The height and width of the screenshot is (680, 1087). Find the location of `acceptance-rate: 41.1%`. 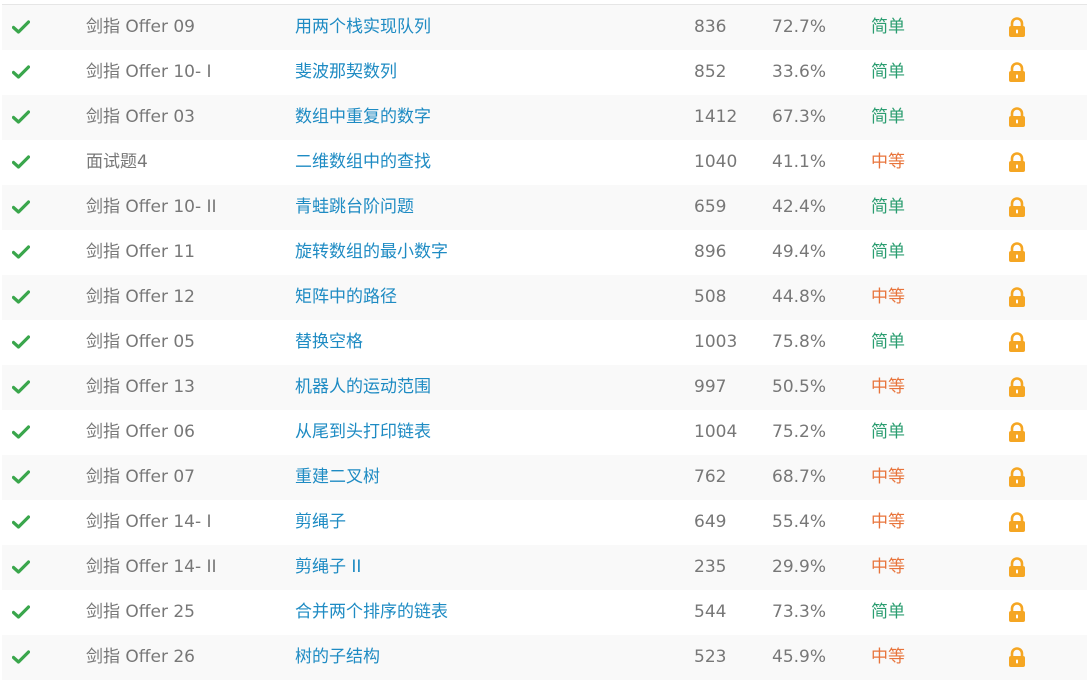

acceptance-rate: 41.1% is located at coordinates (799, 162).